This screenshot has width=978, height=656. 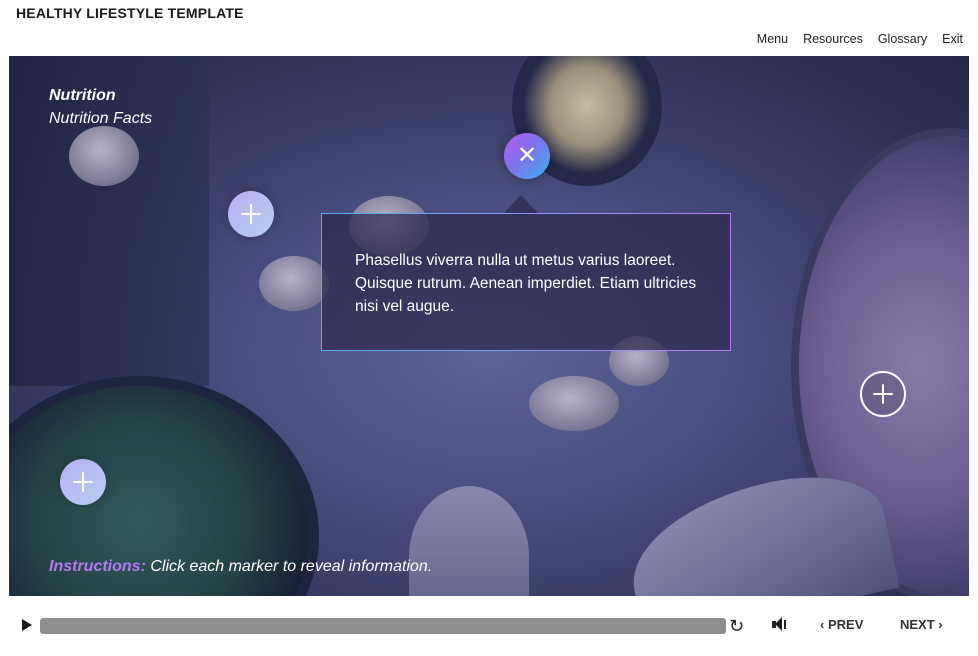 What do you see at coordinates (100, 107) in the screenshot?
I see `slide-heading: Nutrition Nutrition Facts` at bounding box center [100, 107].